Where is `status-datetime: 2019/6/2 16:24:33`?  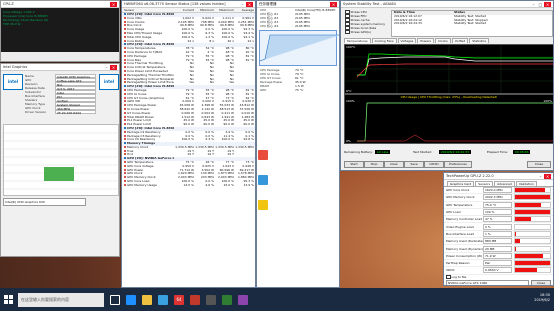
status-datetime: 2019/6/2 16:24:33 is located at coordinates (408, 24).